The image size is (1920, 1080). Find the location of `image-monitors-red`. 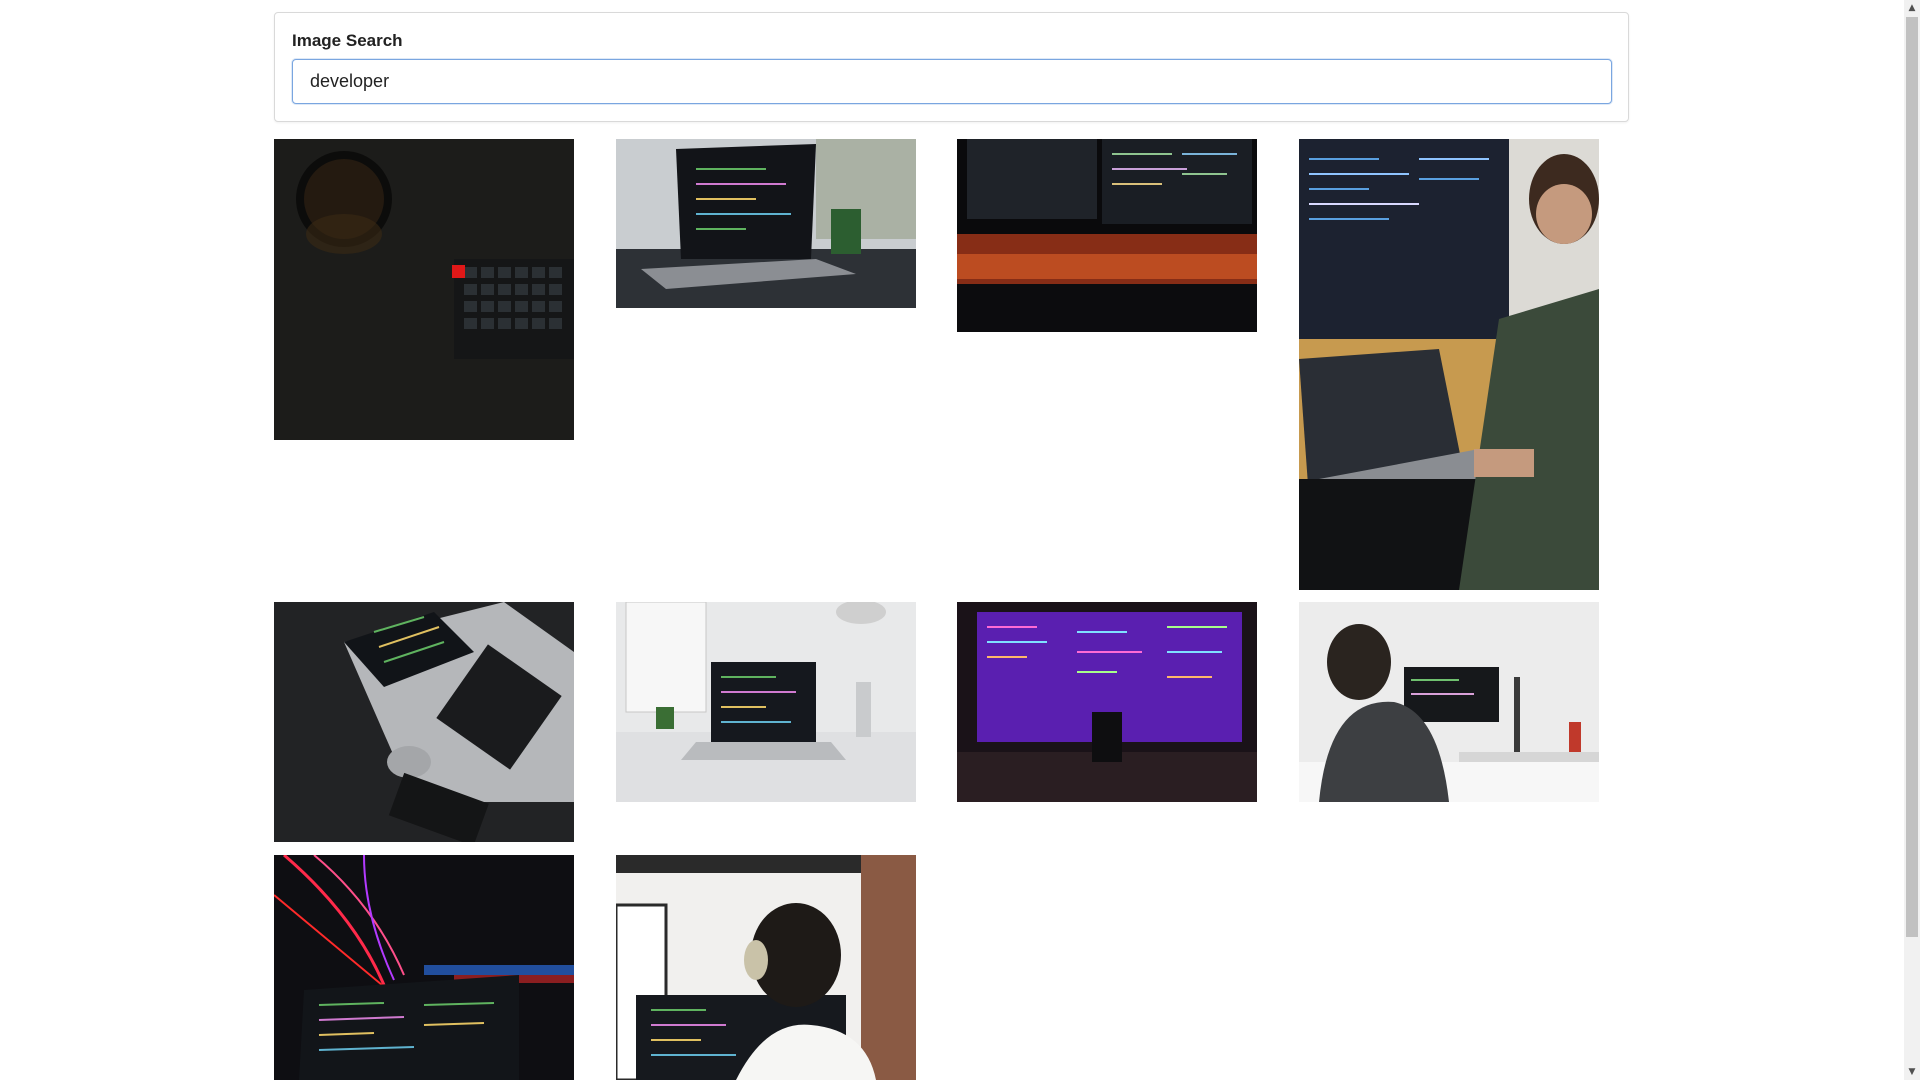

image-monitors-red is located at coordinates (1107, 235).